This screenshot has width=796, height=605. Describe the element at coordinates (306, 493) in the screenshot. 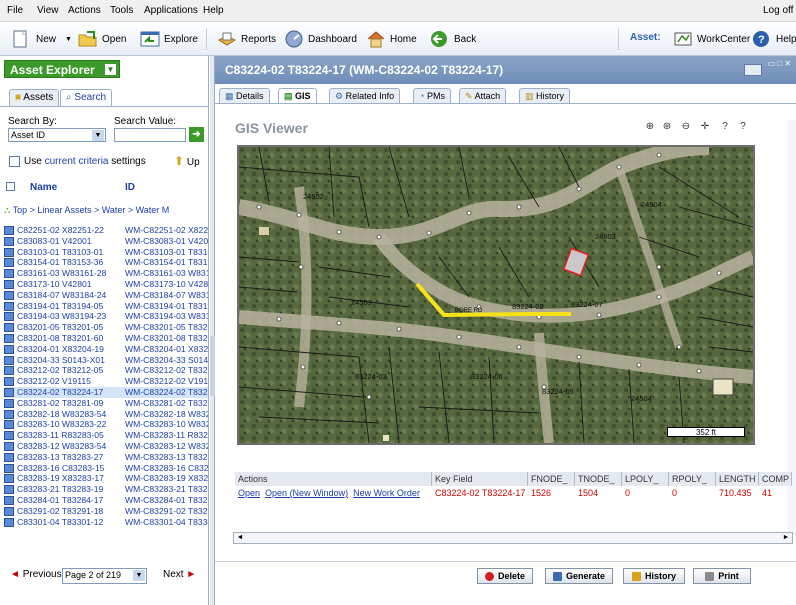

I see `open-new-window-link: Open (New Window)` at that location.